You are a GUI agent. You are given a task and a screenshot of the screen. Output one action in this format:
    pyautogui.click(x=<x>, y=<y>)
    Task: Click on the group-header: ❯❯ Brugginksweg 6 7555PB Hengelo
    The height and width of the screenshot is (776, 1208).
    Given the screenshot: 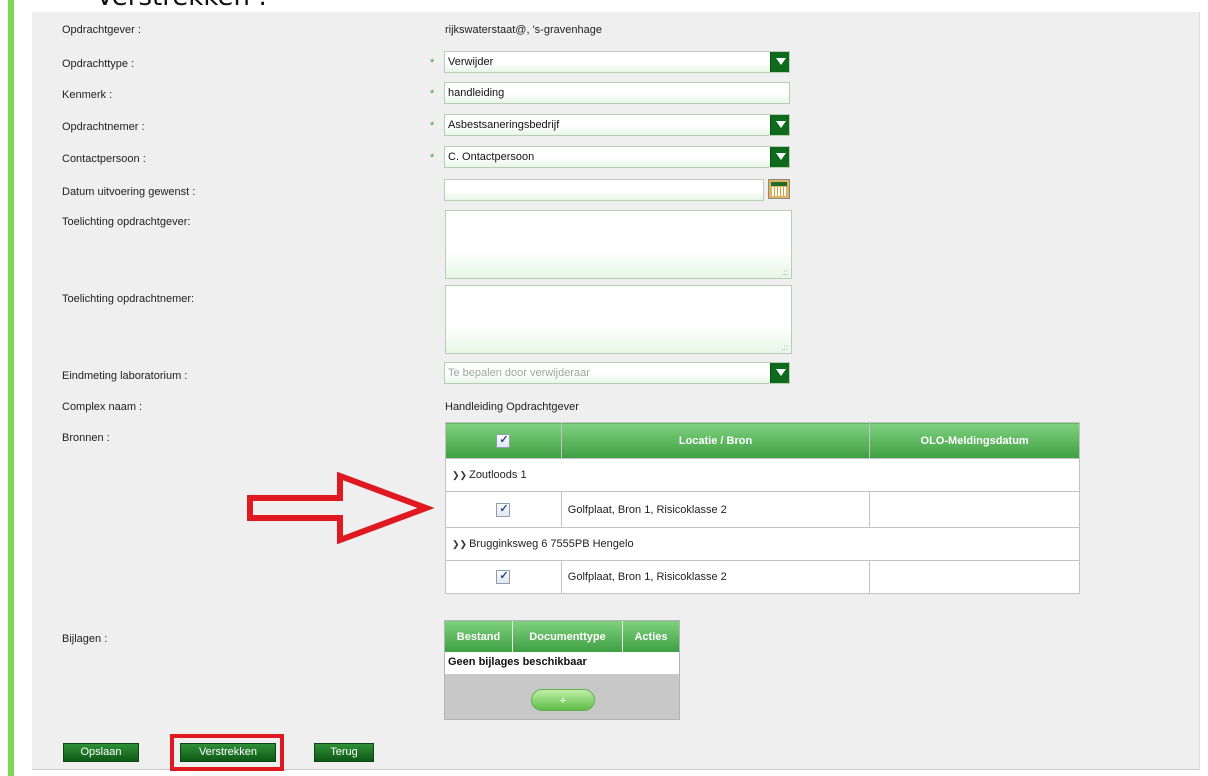 What is the action you would take?
    pyautogui.click(x=762, y=544)
    